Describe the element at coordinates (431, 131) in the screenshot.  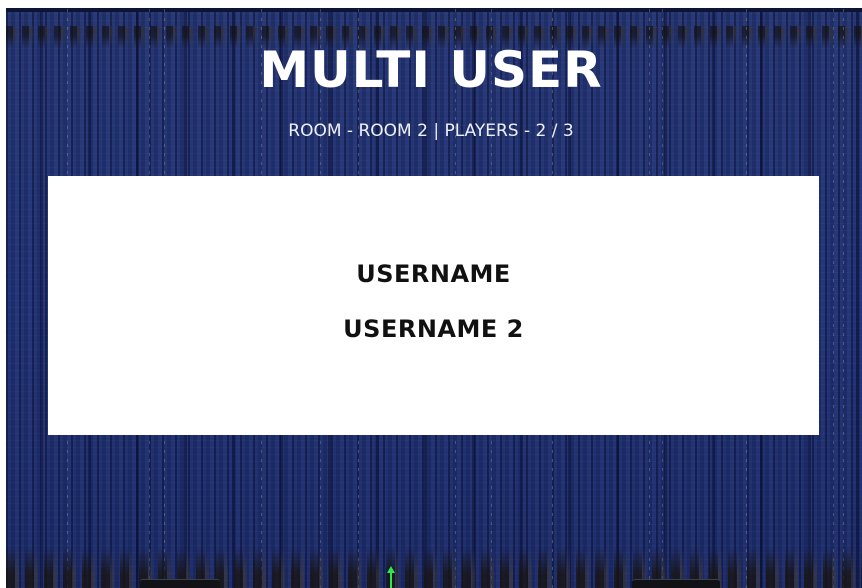
I see `room-info-text: ROOM - ROOM 2 | PLAYERS - 2 / 3` at that location.